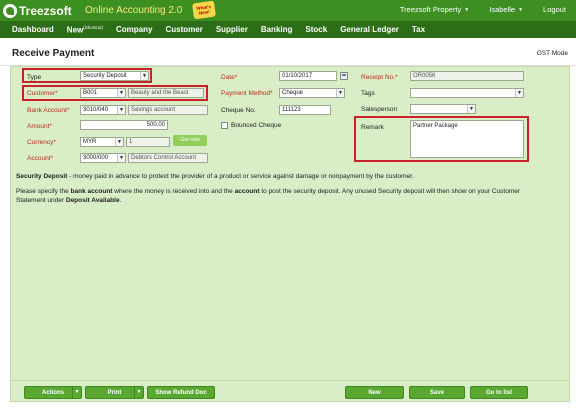 This screenshot has width=576, height=410. I want to click on nav-banking: Banking, so click(277, 29).